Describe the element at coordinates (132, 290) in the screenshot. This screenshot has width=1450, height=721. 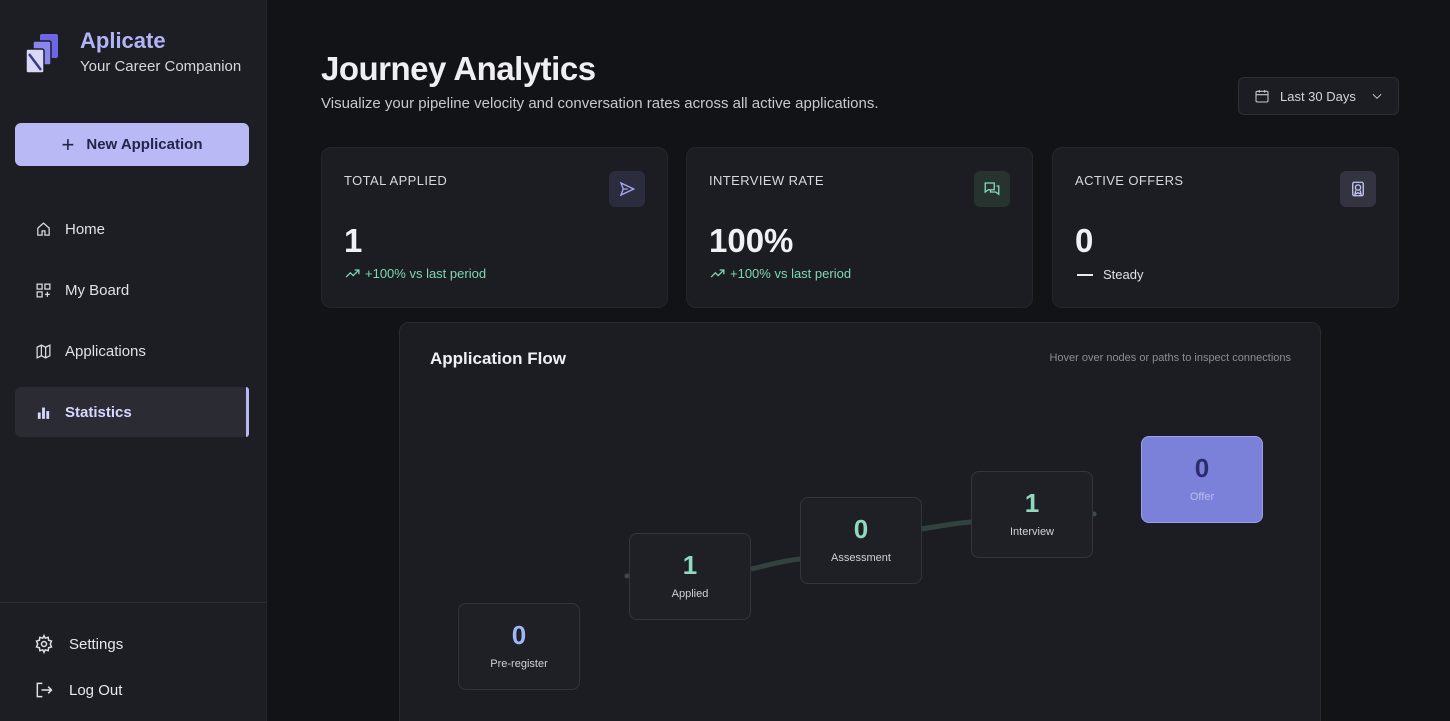
I see `sidebar-item-my-board: My Board` at that location.